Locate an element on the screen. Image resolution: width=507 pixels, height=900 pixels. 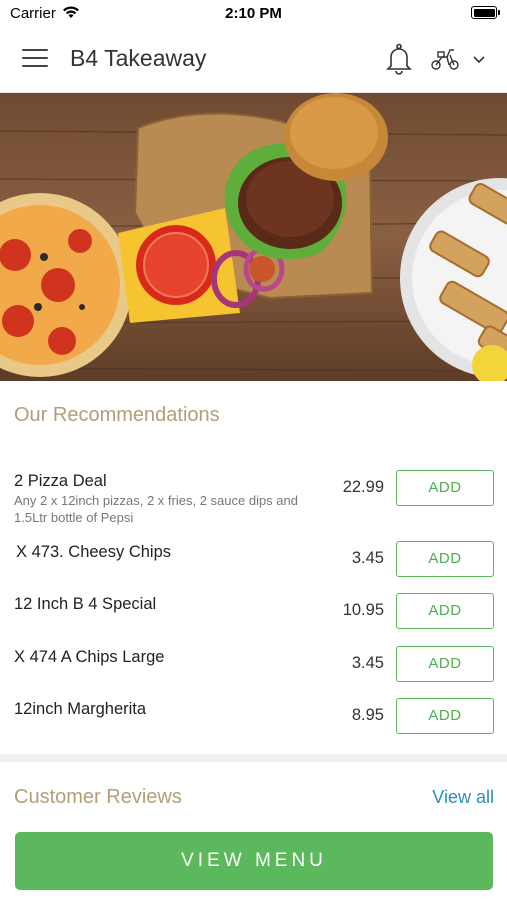
item-price: 10.95 is located at coordinates (363, 610).